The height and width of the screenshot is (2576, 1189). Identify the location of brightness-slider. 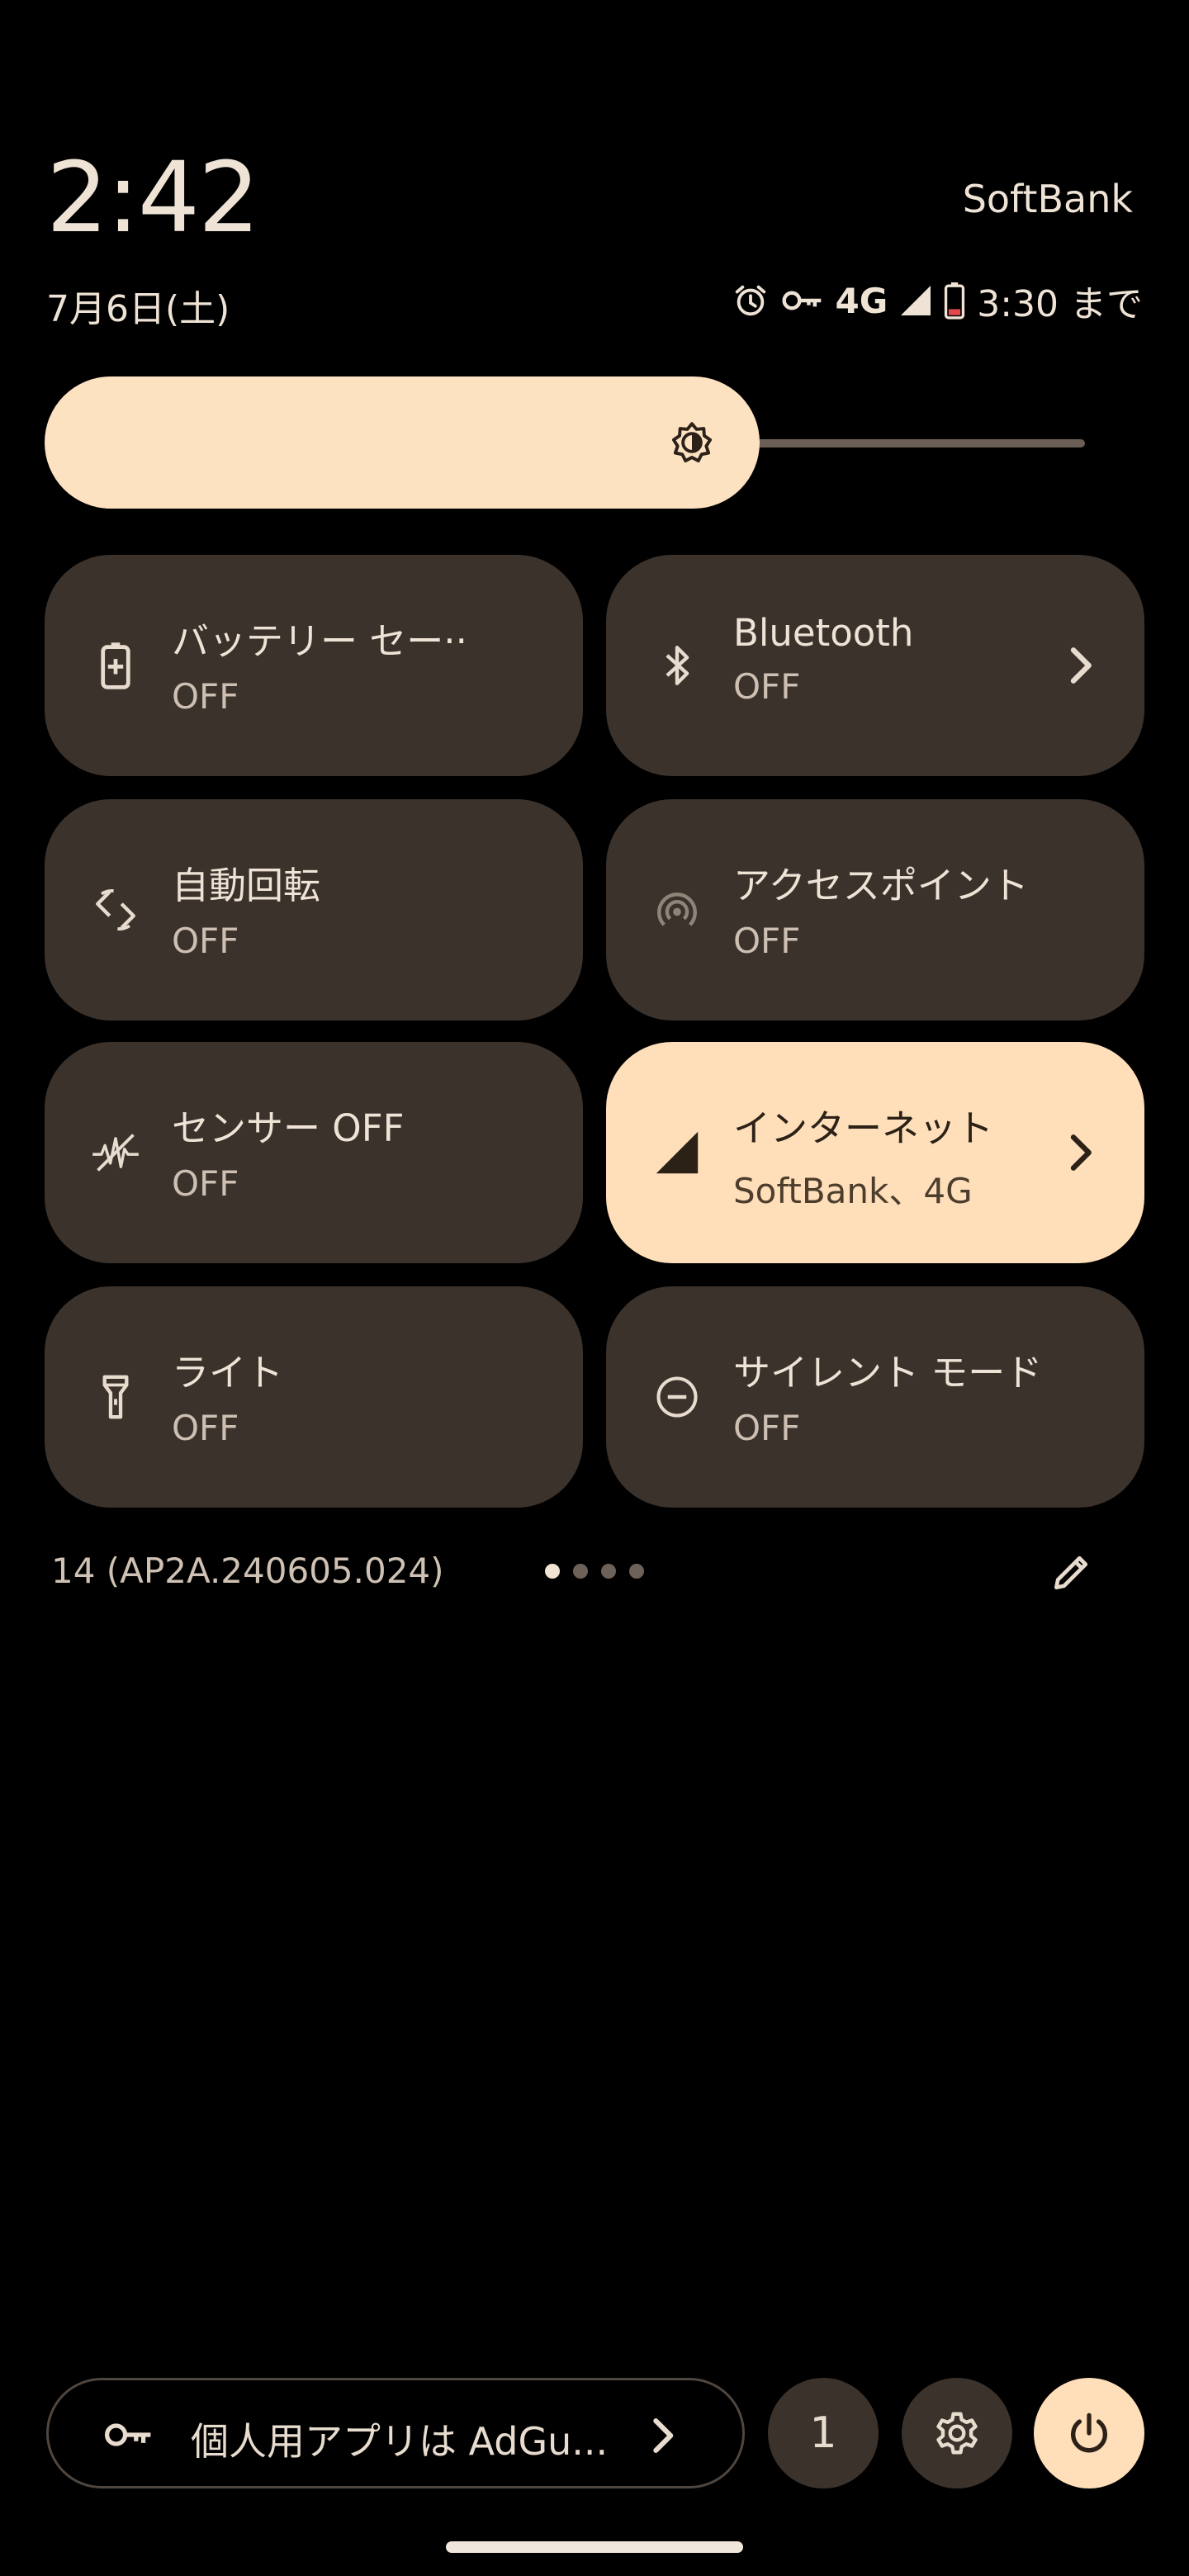
(565, 442).